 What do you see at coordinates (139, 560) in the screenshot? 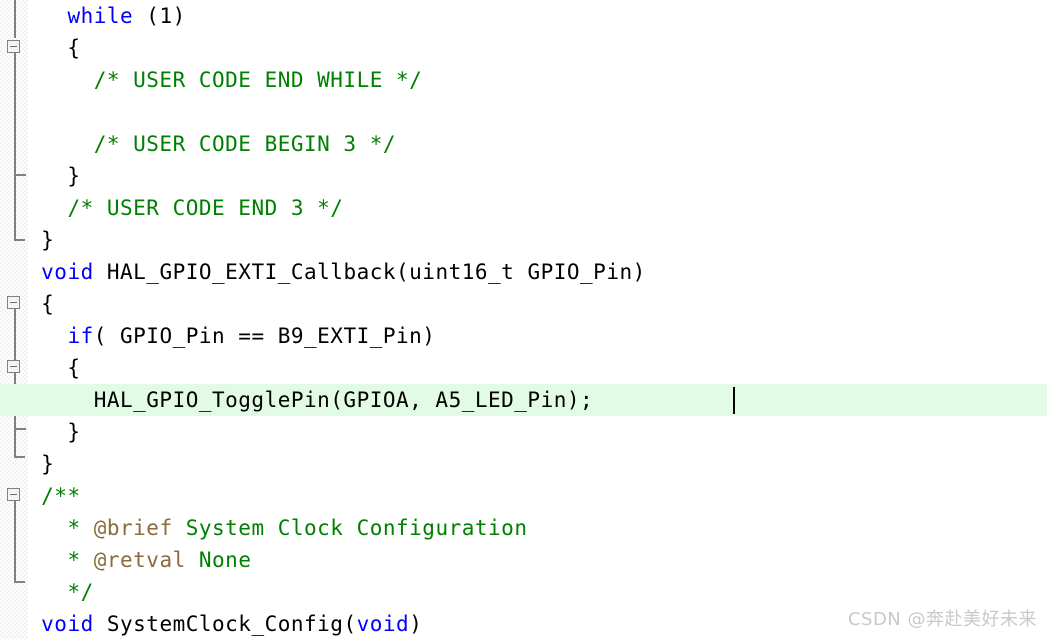
I see `code-token-doc: @retval` at bounding box center [139, 560].